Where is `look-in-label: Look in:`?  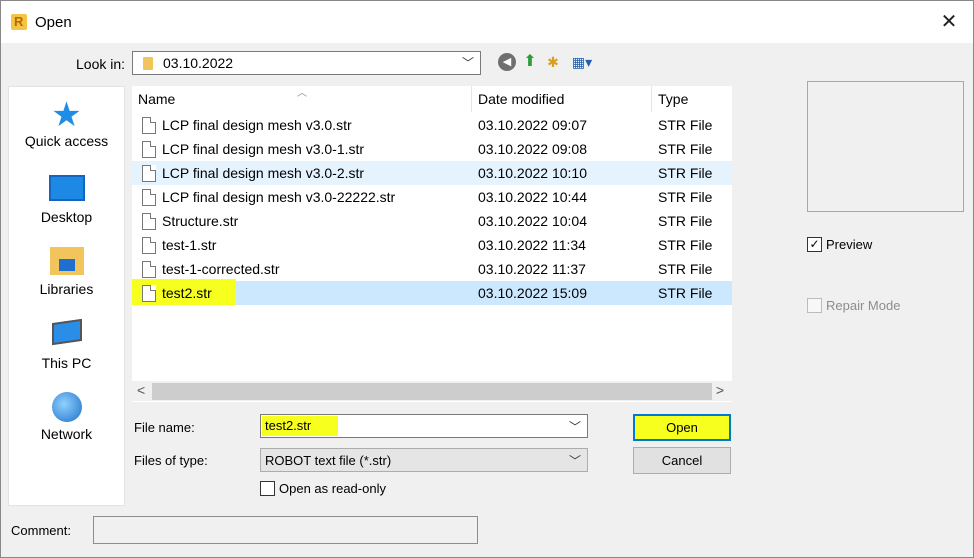
look-in-label: Look in: is located at coordinates (101, 64).